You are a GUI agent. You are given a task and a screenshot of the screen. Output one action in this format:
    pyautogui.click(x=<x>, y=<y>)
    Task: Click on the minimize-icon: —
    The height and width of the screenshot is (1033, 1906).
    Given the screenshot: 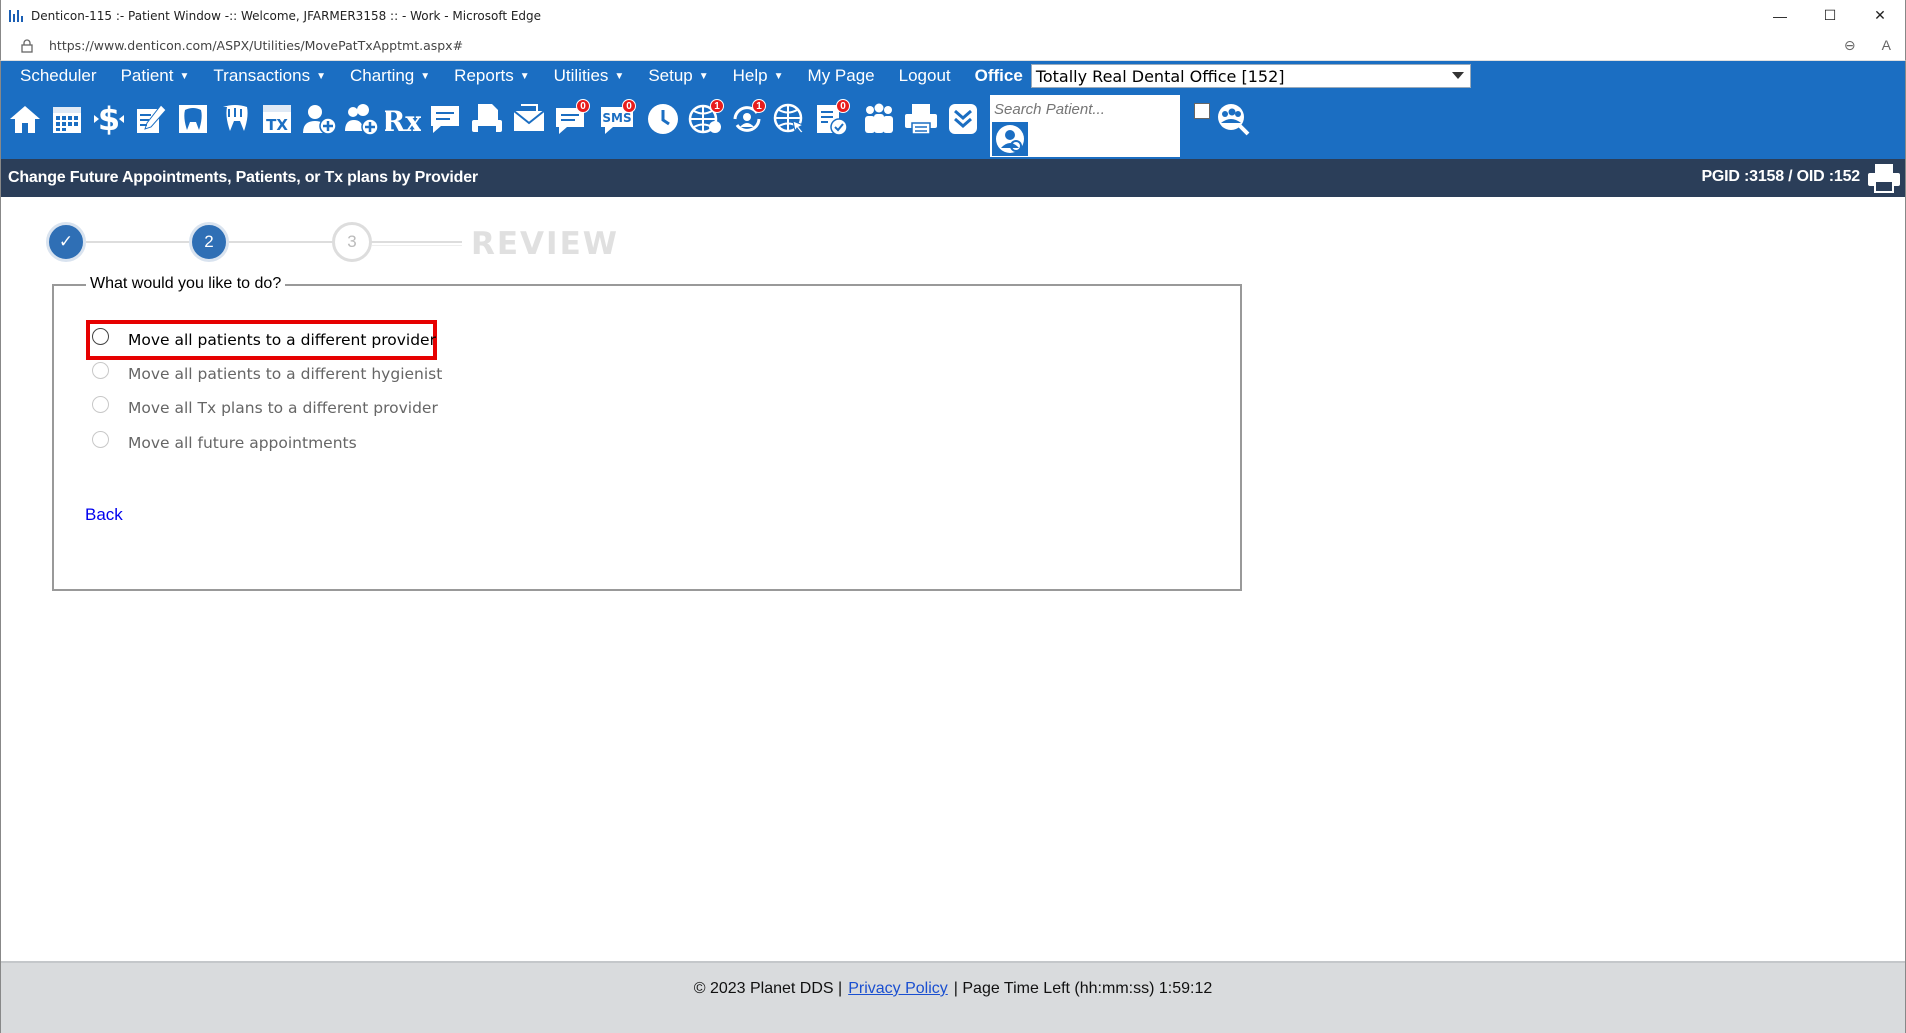 What is the action you would take?
    pyautogui.click(x=1780, y=15)
    